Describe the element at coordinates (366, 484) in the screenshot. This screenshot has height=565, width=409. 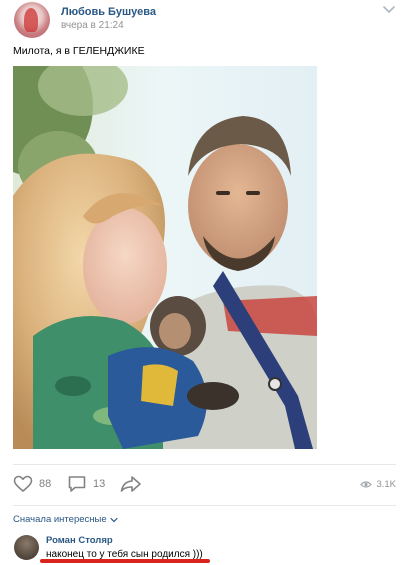
I see `eye-icon` at that location.